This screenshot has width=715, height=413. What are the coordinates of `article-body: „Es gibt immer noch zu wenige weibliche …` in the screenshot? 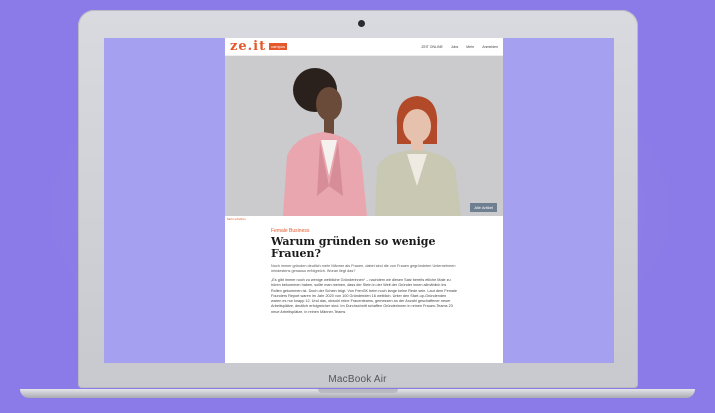 It's located at (364, 296).